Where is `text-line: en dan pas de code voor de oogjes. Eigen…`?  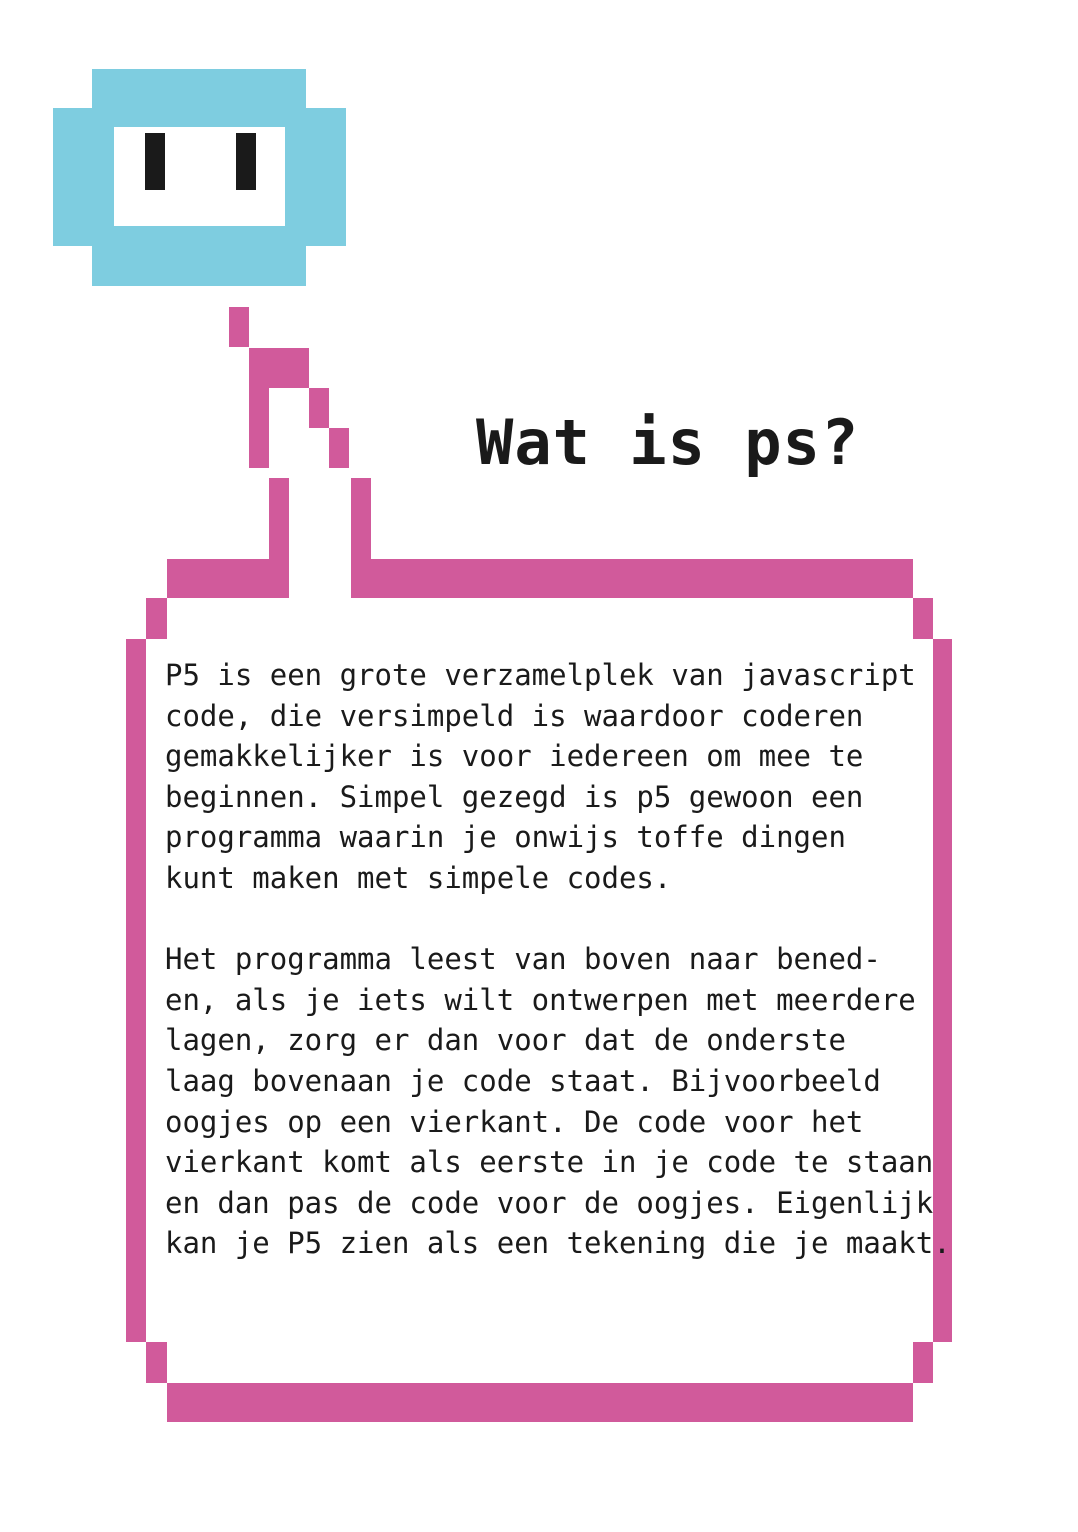 text-line: en dan pas de code voor de oogjes. Eigen… is located at coordinates (549, 1202).